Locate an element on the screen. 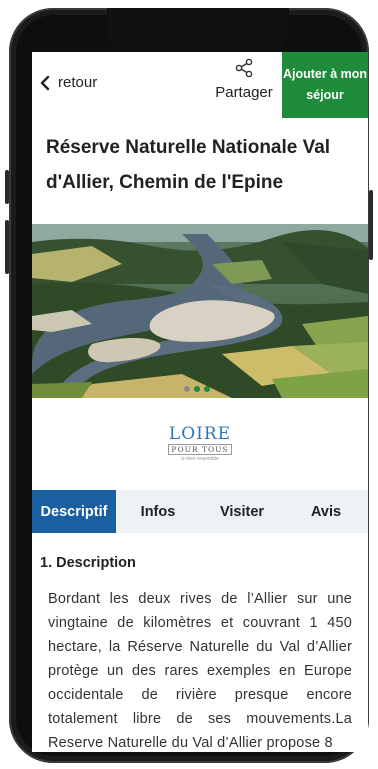 The height and width of the screenshot is (769, 378). logo-sub: POUR TOUS is located at coordinates (200, 449).